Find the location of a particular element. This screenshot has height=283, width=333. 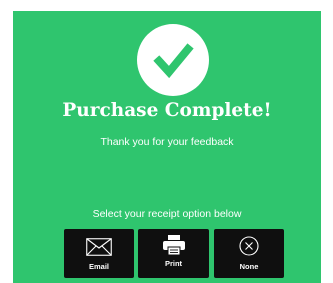

print-receipt-button: Print is located at coordinates (173, 253).